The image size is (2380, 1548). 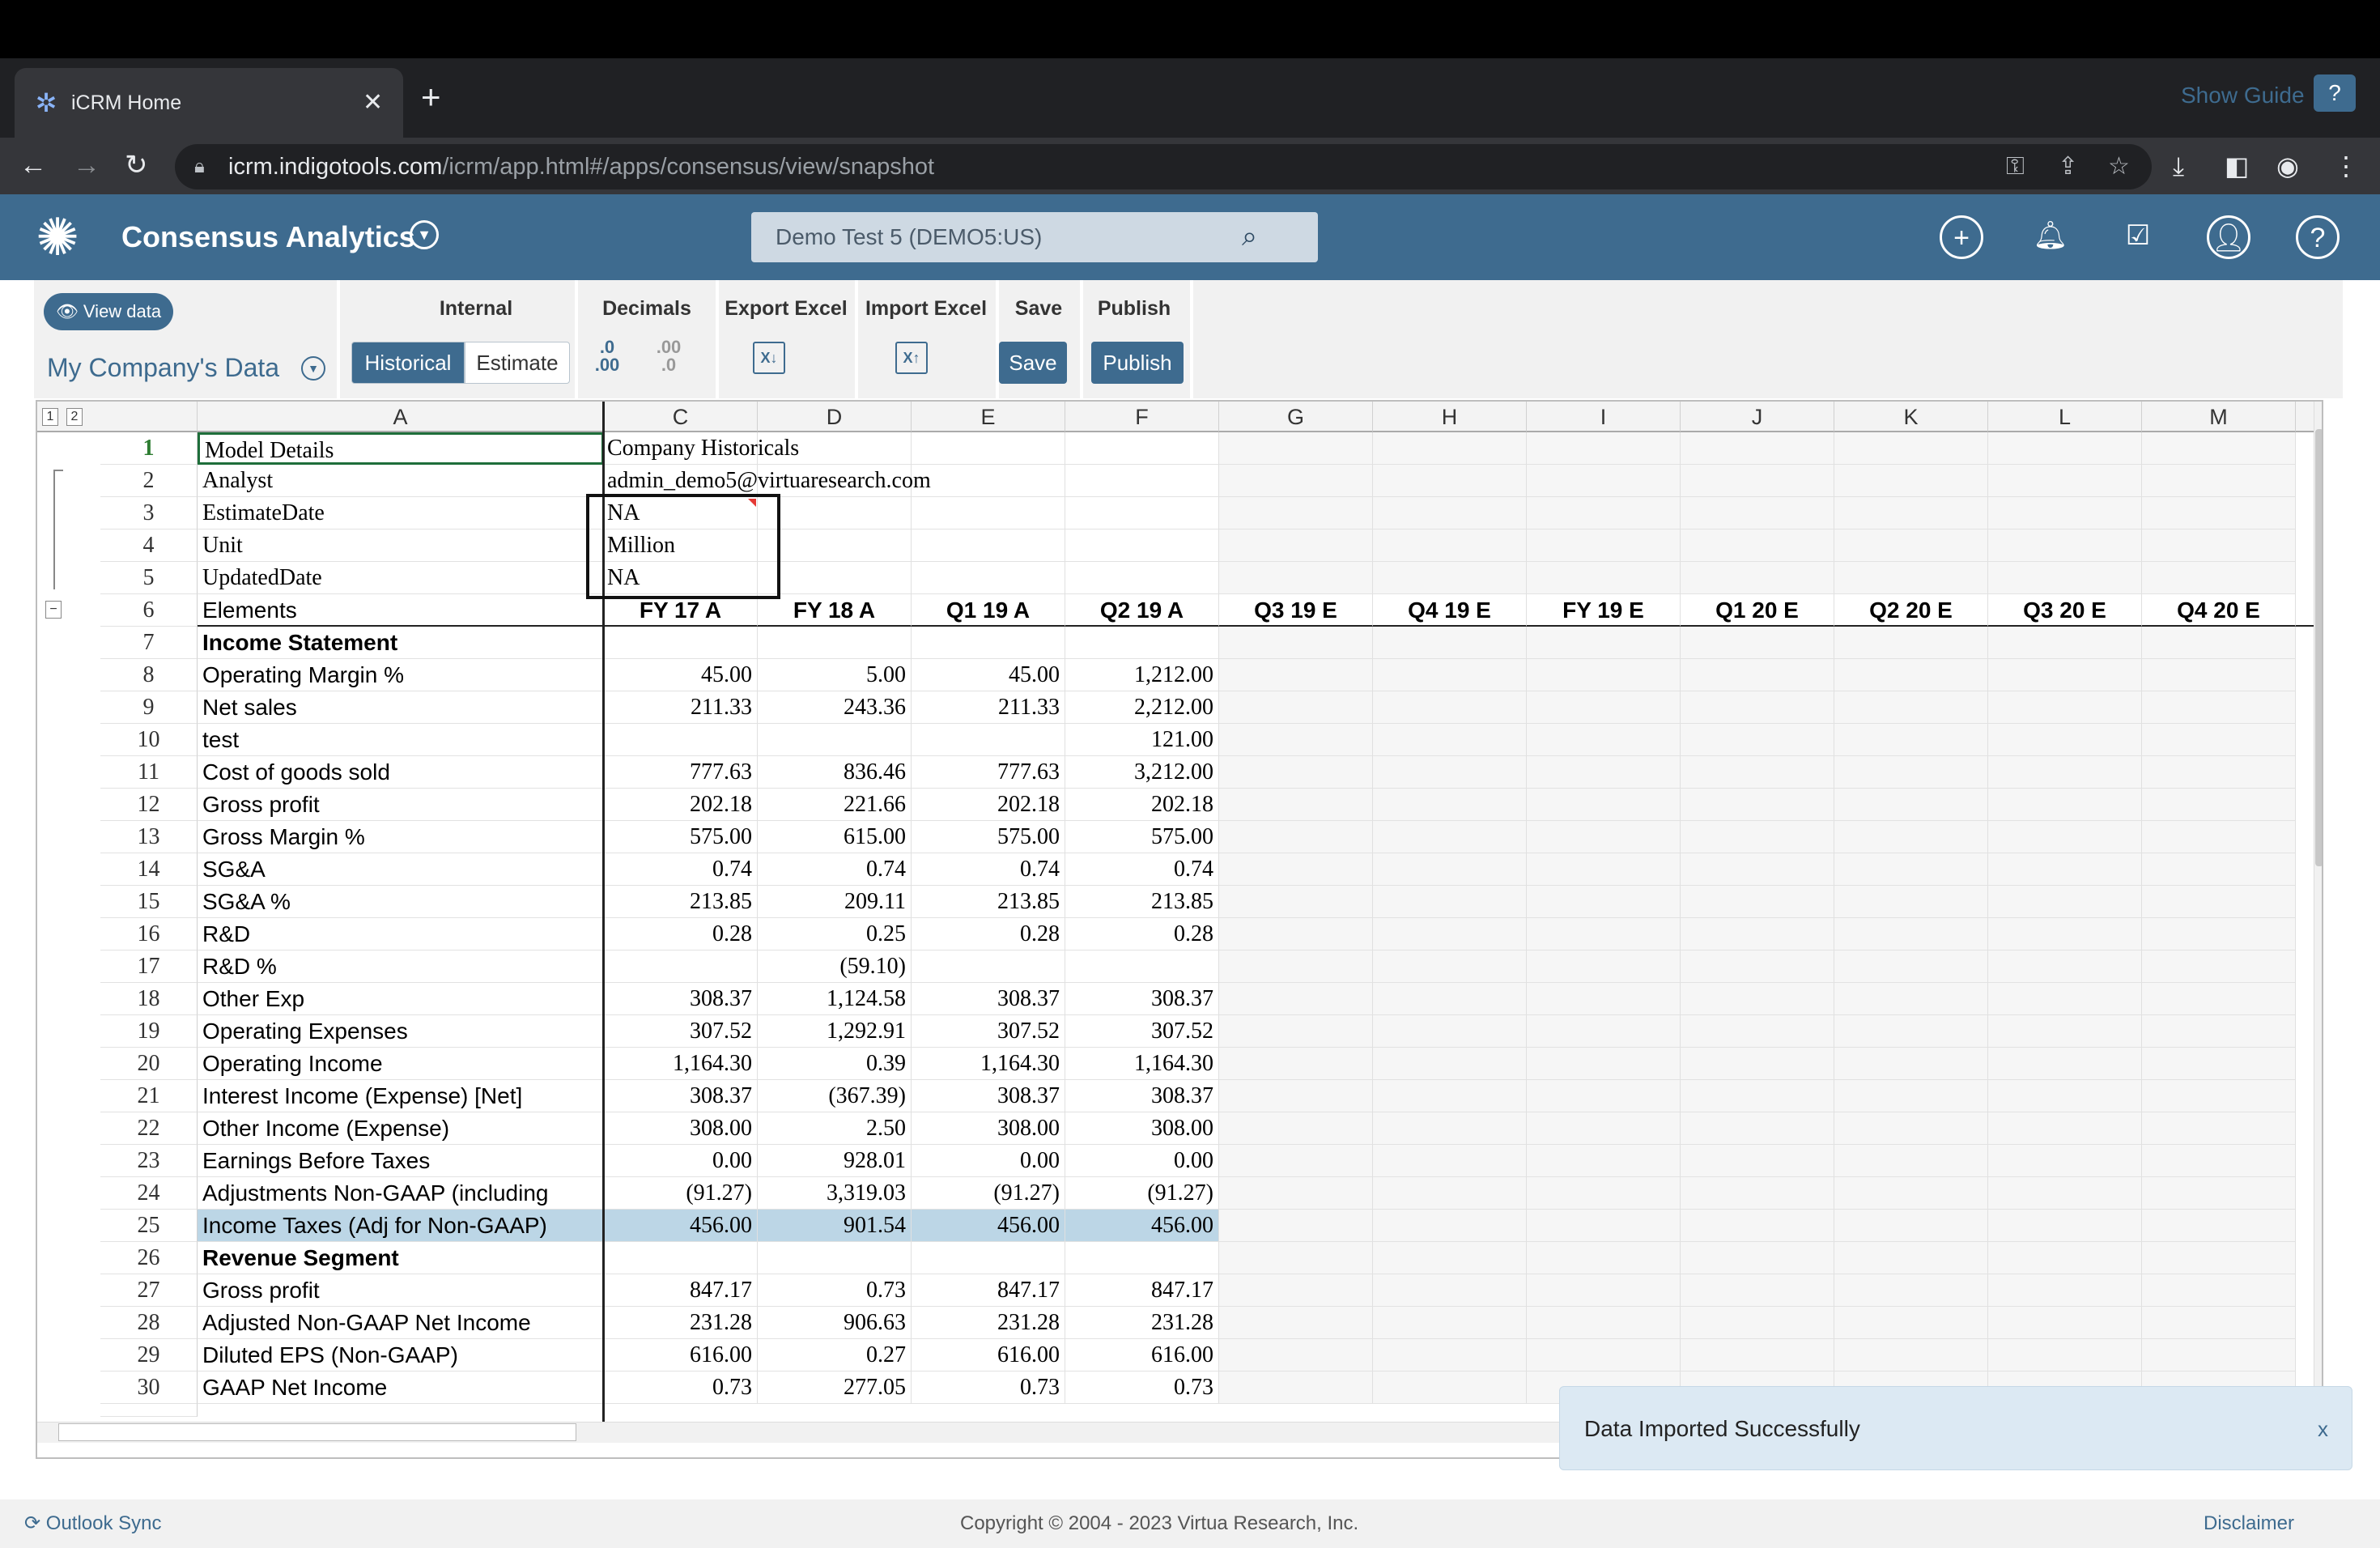 I want to click on row-label: GAAP Net Income, so click(x=401, y=1388).